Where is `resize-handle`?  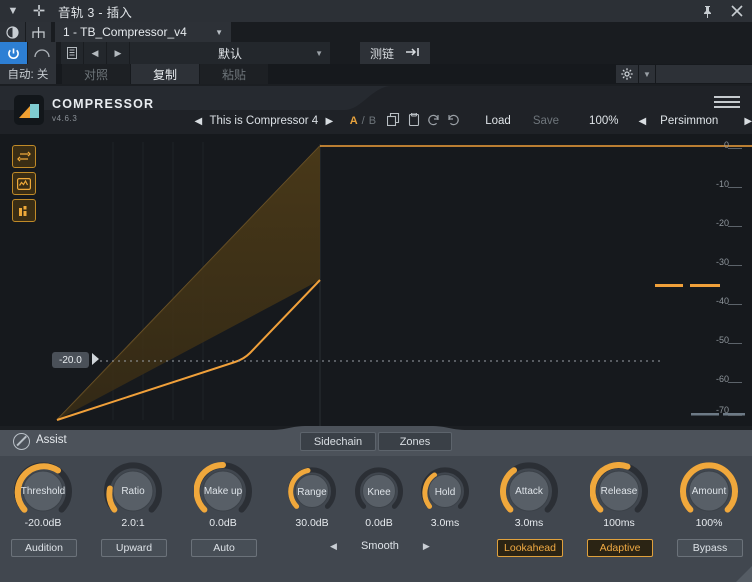 resize-handle is located at coordinates (744, 574).